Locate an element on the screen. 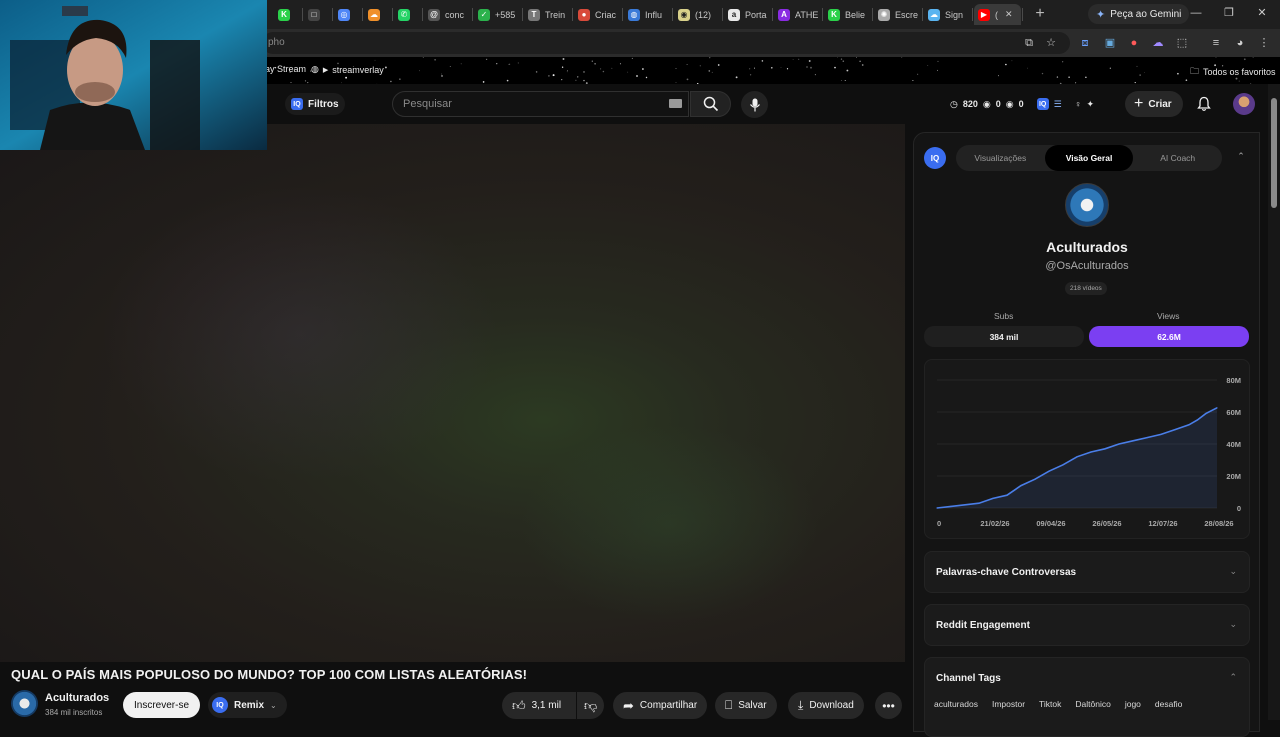 The height and width of the screenshot is (737, 1280). lightbulb-icon: ♀ is located at coordinates (1078, 104).